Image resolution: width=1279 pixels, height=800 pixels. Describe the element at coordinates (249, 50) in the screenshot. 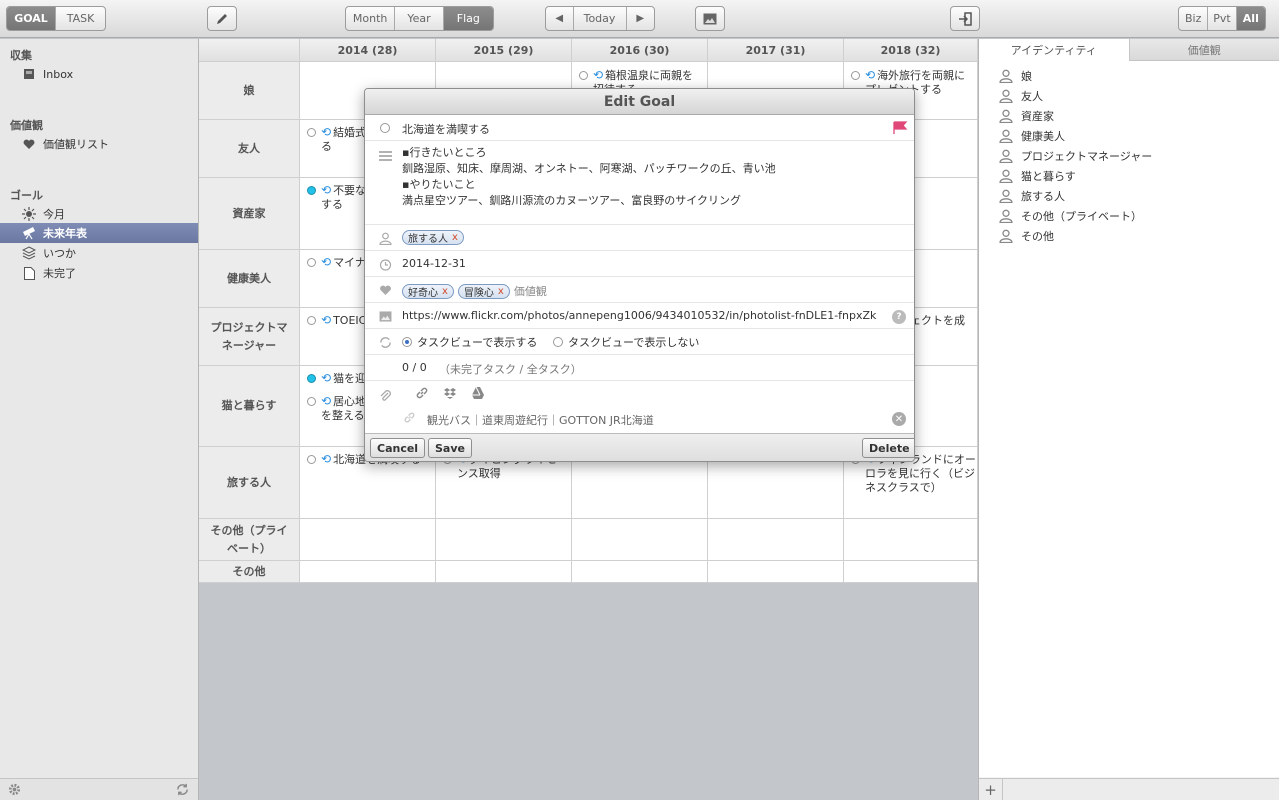

I see `corner-header` at that location.